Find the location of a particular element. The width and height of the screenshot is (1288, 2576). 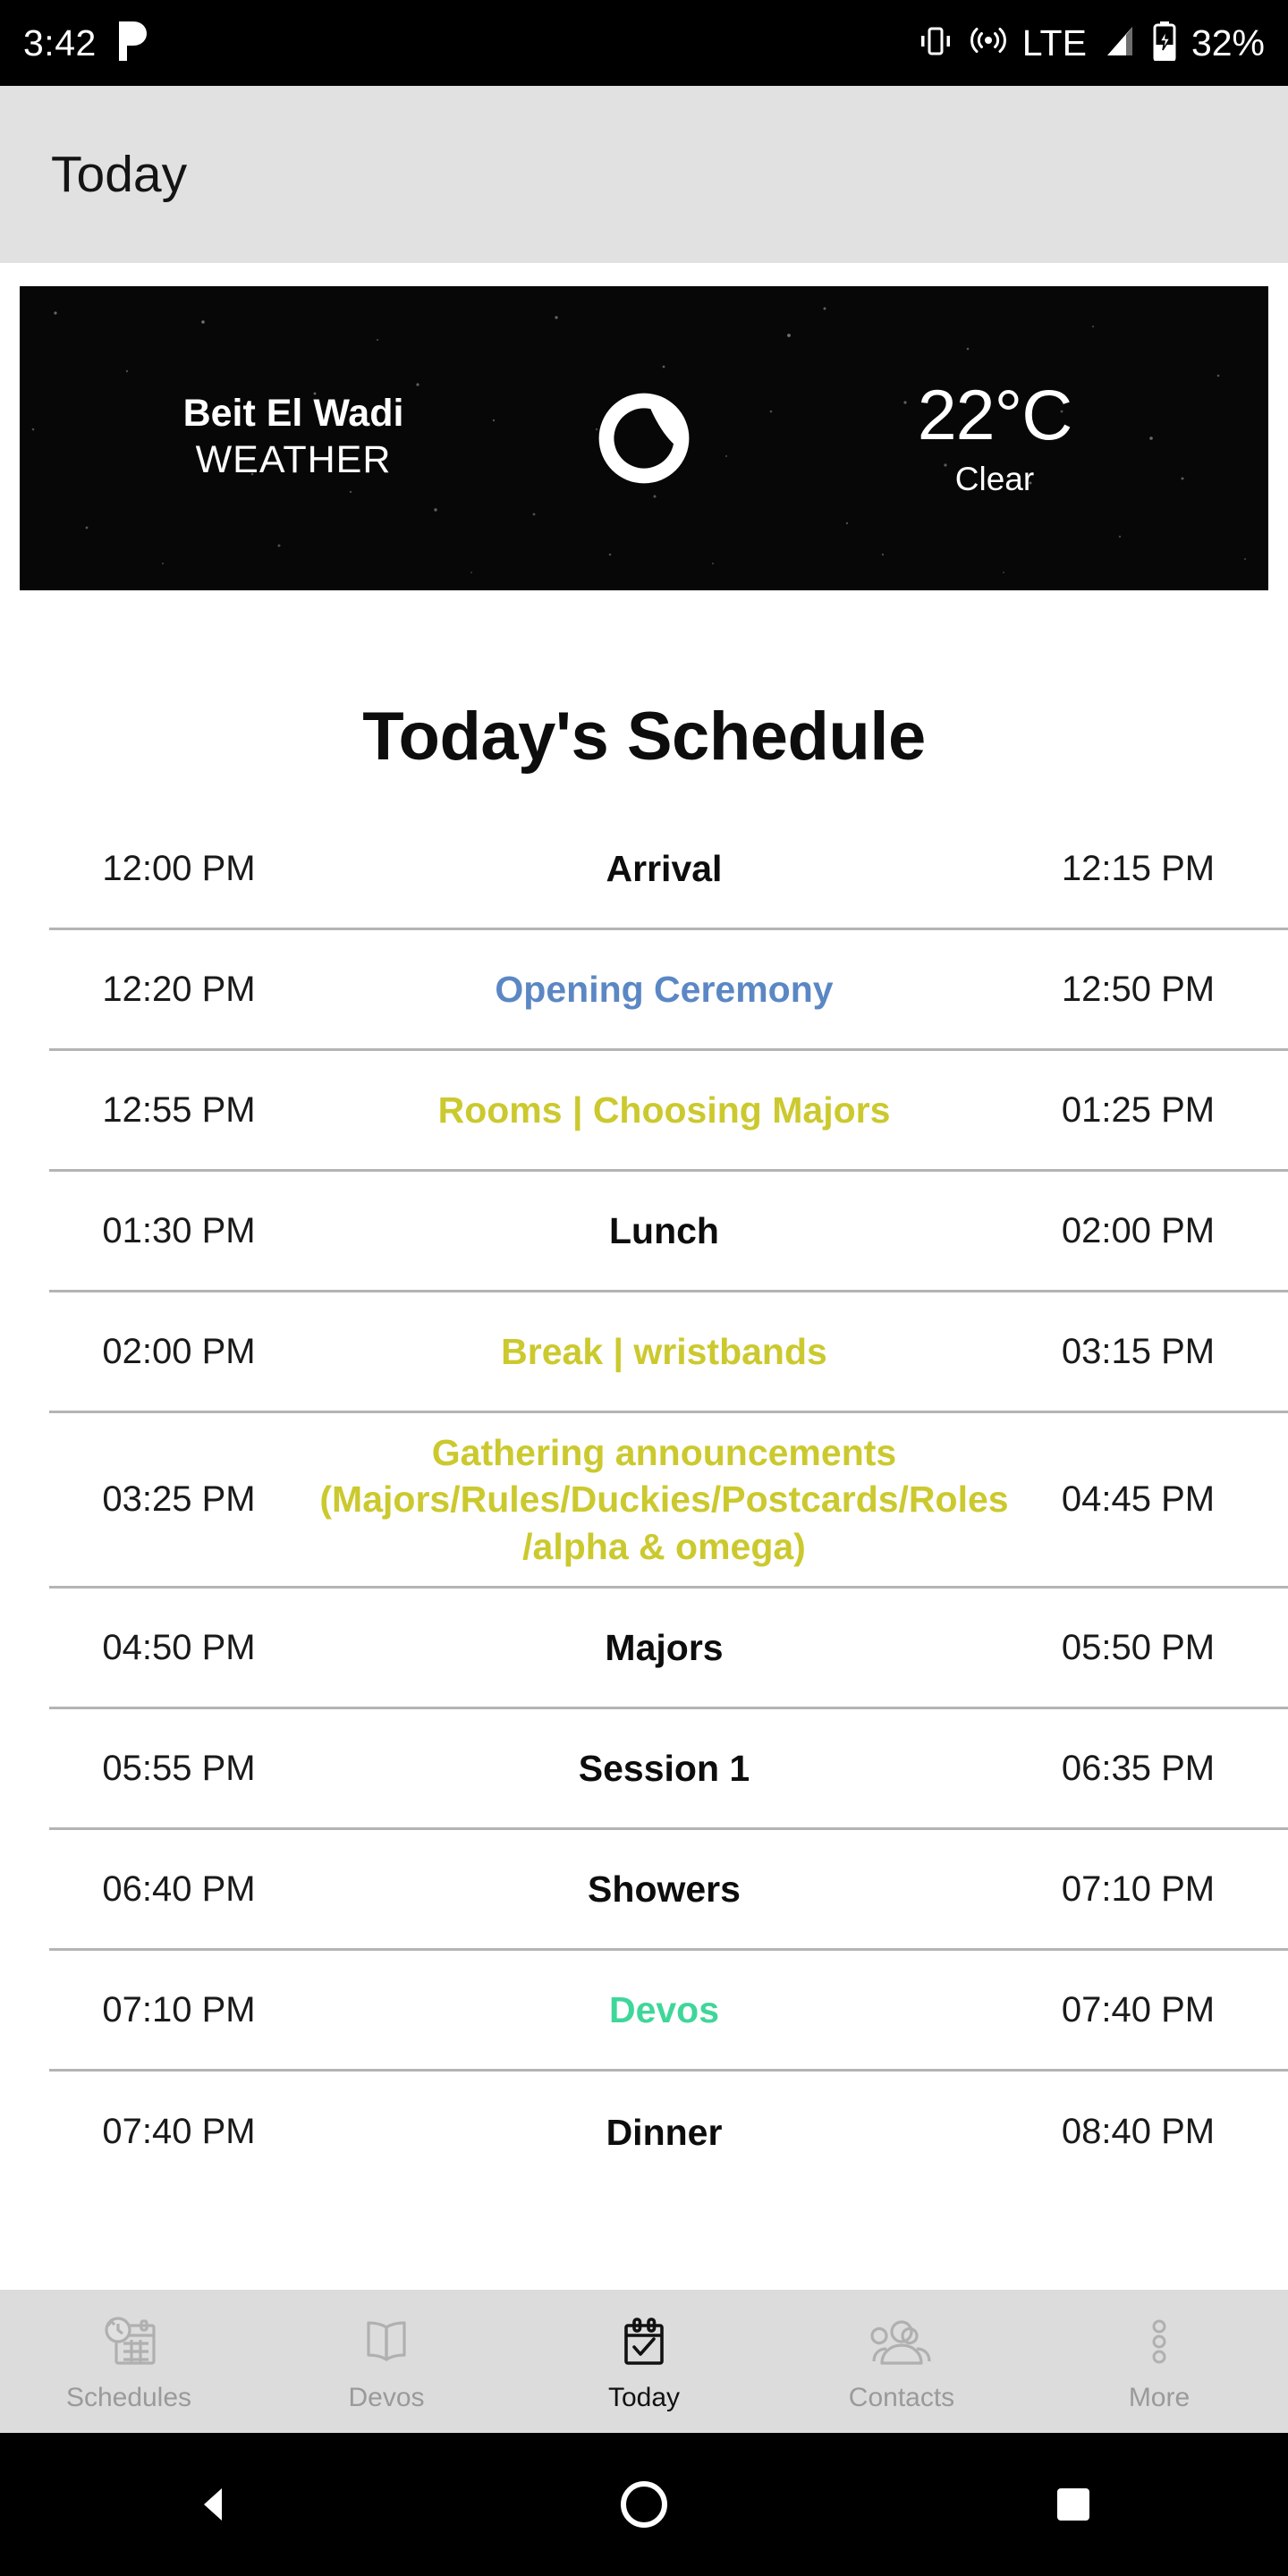

schedule-row: 04:50 PM Majors 05:50 PM is located at coordinates (668, 1649).